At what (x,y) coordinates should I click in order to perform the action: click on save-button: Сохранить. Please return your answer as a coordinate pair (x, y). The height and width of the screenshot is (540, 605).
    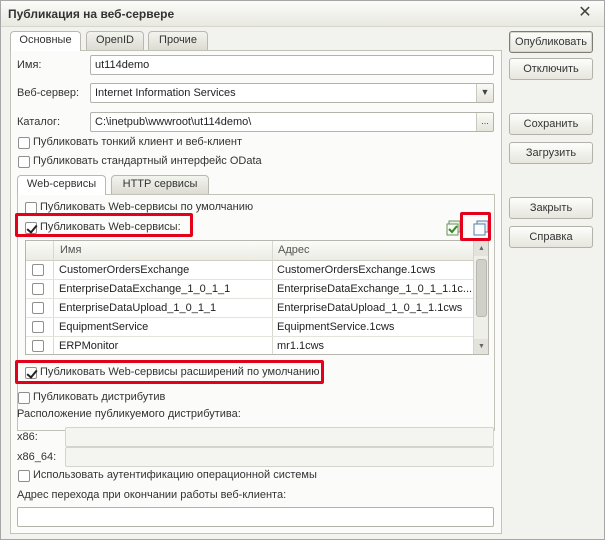
    Looking at the image, I should click on (551, 124).